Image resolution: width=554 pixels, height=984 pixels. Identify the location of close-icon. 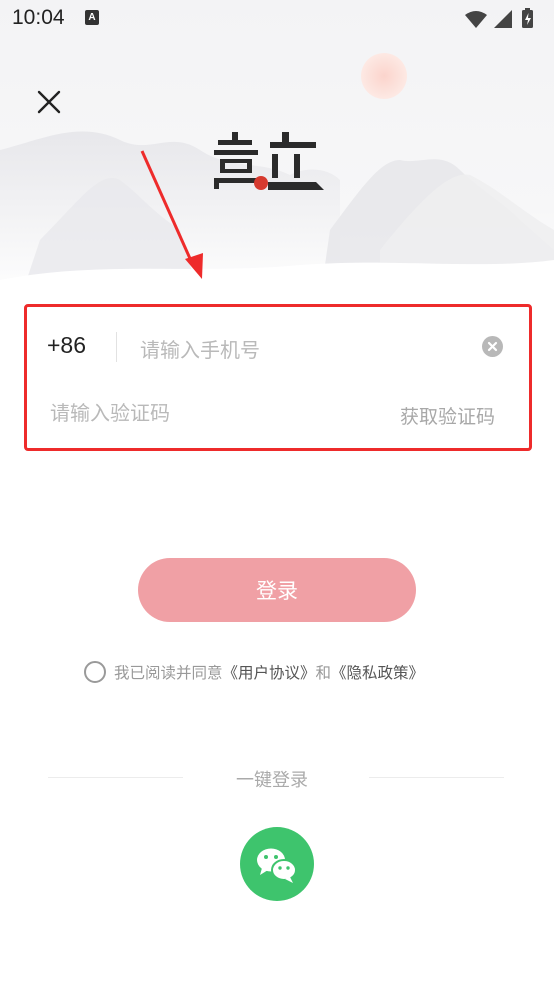
(49, 102).